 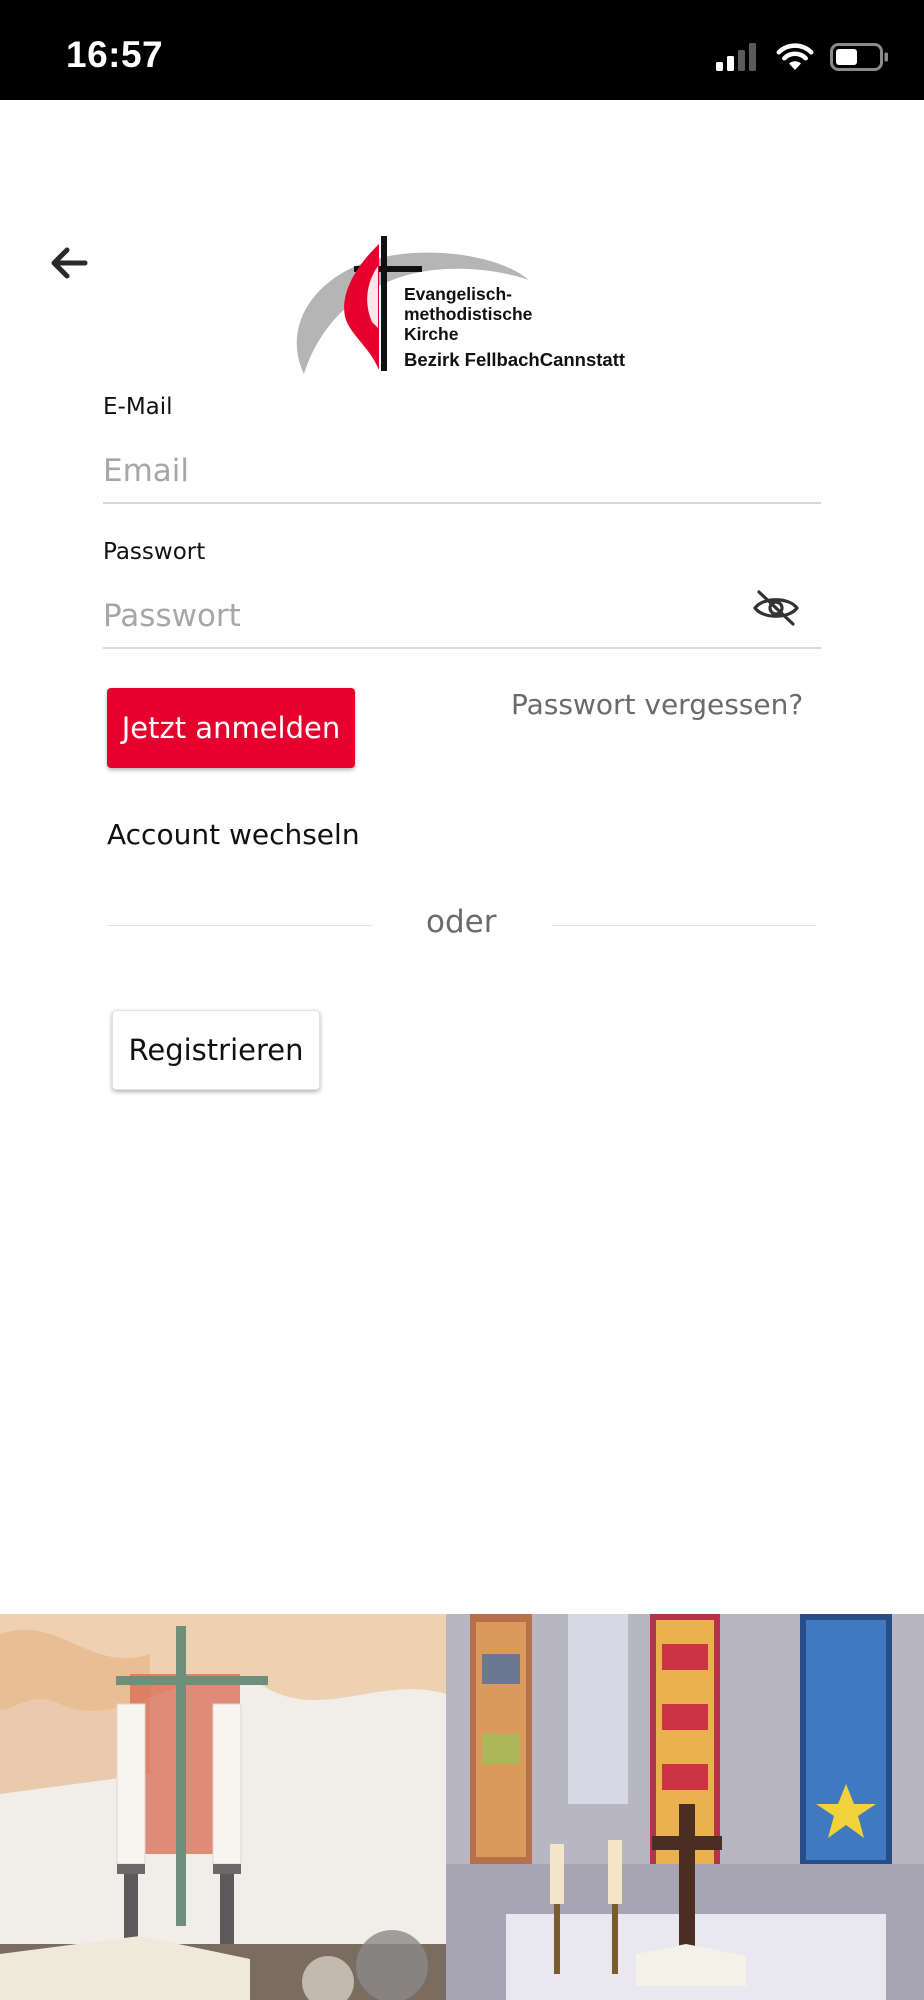 I want to click on password-field, so click(x=462, y=617).